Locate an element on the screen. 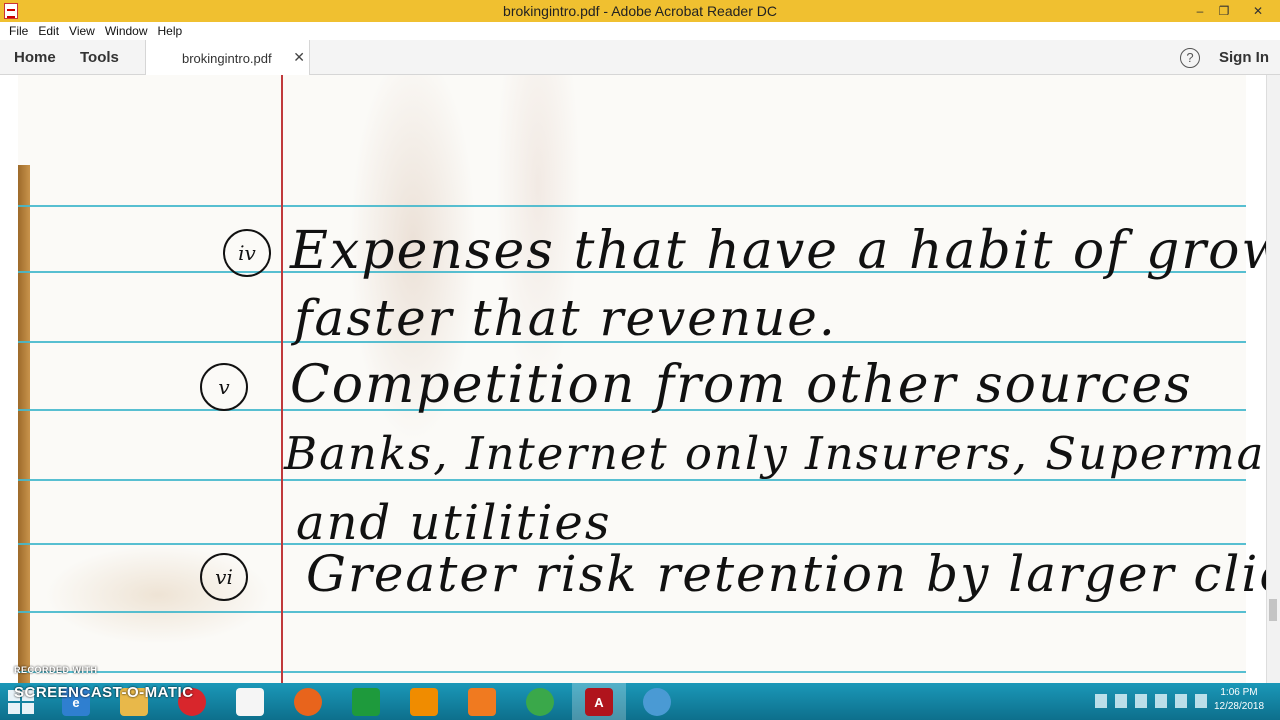 This screenshot has width=1280, height=720. clock-date: 12/28/2018 is located at coordinates (1239, 706).